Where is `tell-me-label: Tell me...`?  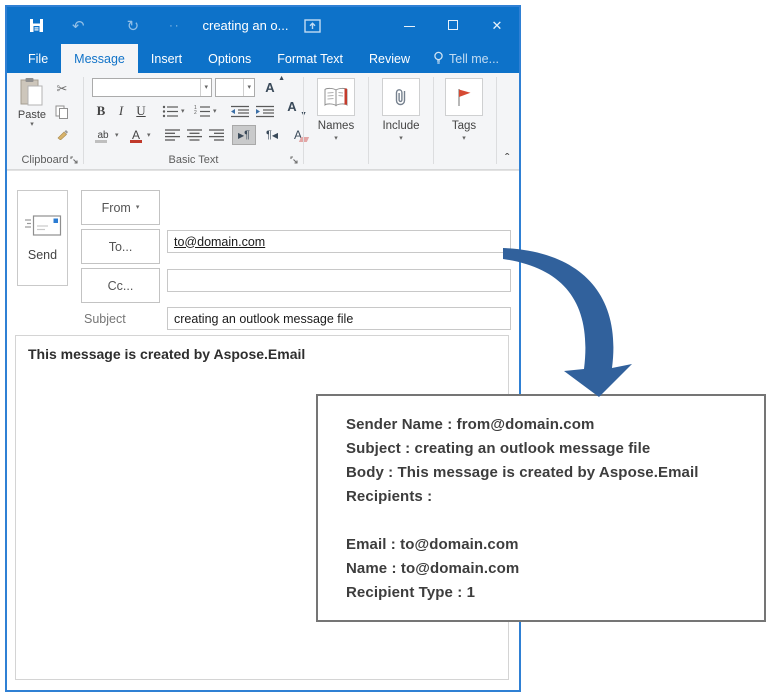 tell-me-label: Tell me... is located at coordinates (474, 58).